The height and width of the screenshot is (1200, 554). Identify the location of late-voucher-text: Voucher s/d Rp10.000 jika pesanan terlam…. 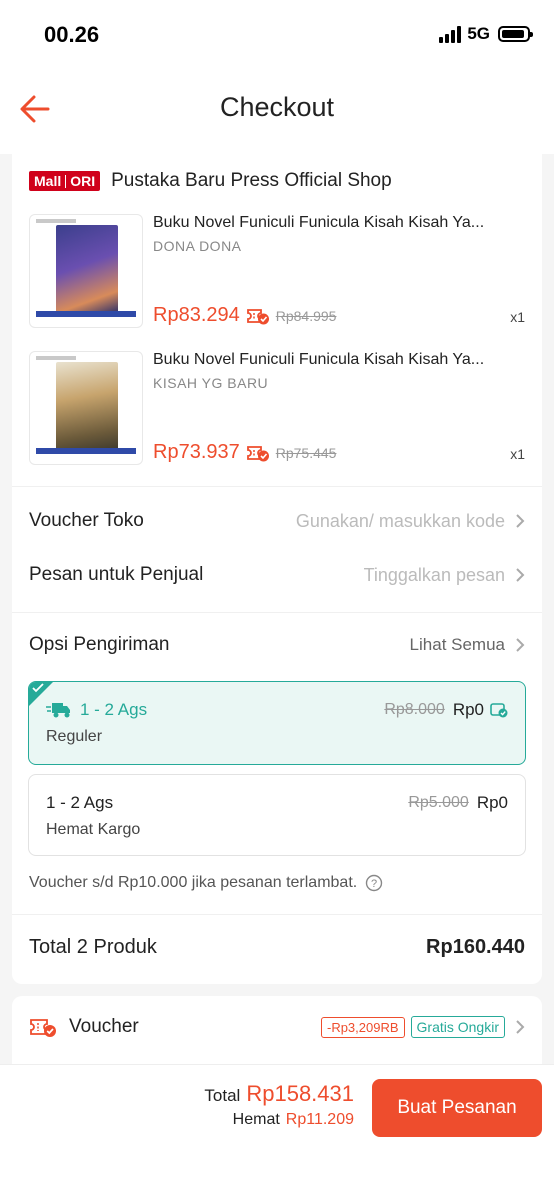
(193, 882).